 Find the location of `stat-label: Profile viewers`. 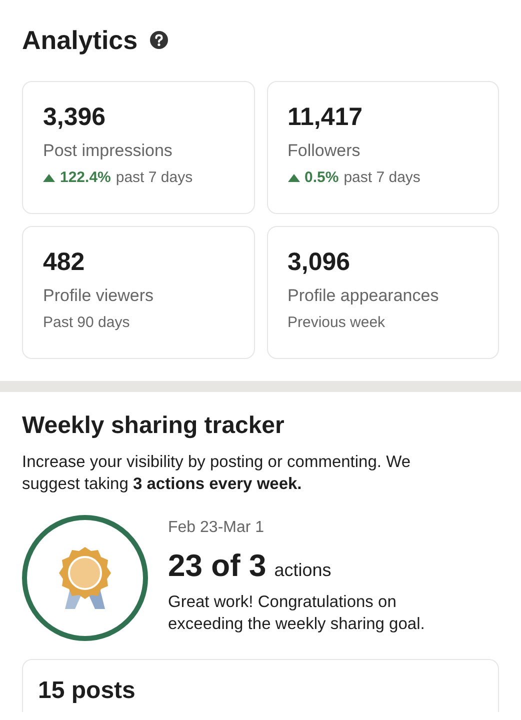

stat-label: Profile viewers is located at coordinates (98, 296).